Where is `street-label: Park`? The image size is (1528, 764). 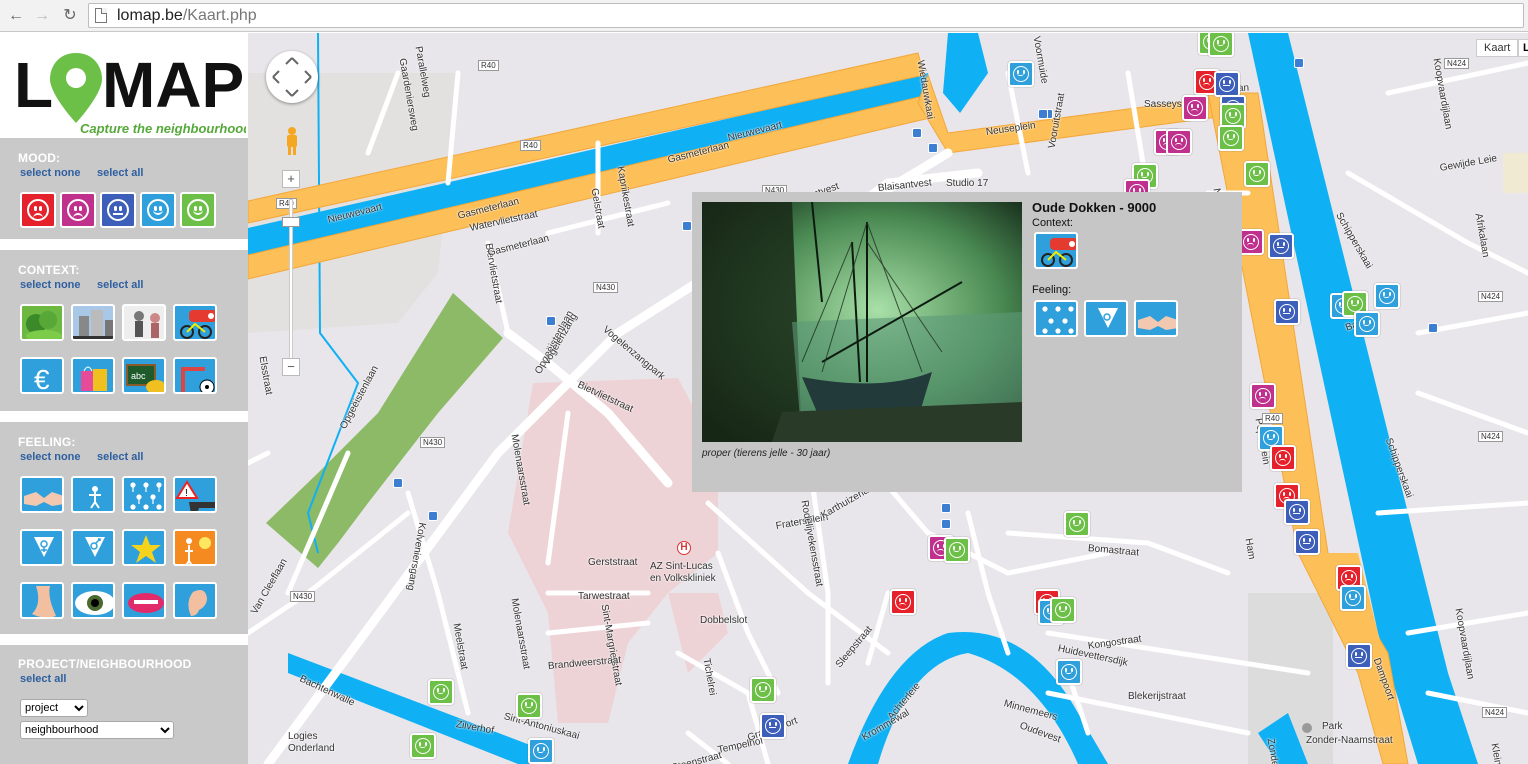
street-label: Park is located at coordinates (1332, 726).